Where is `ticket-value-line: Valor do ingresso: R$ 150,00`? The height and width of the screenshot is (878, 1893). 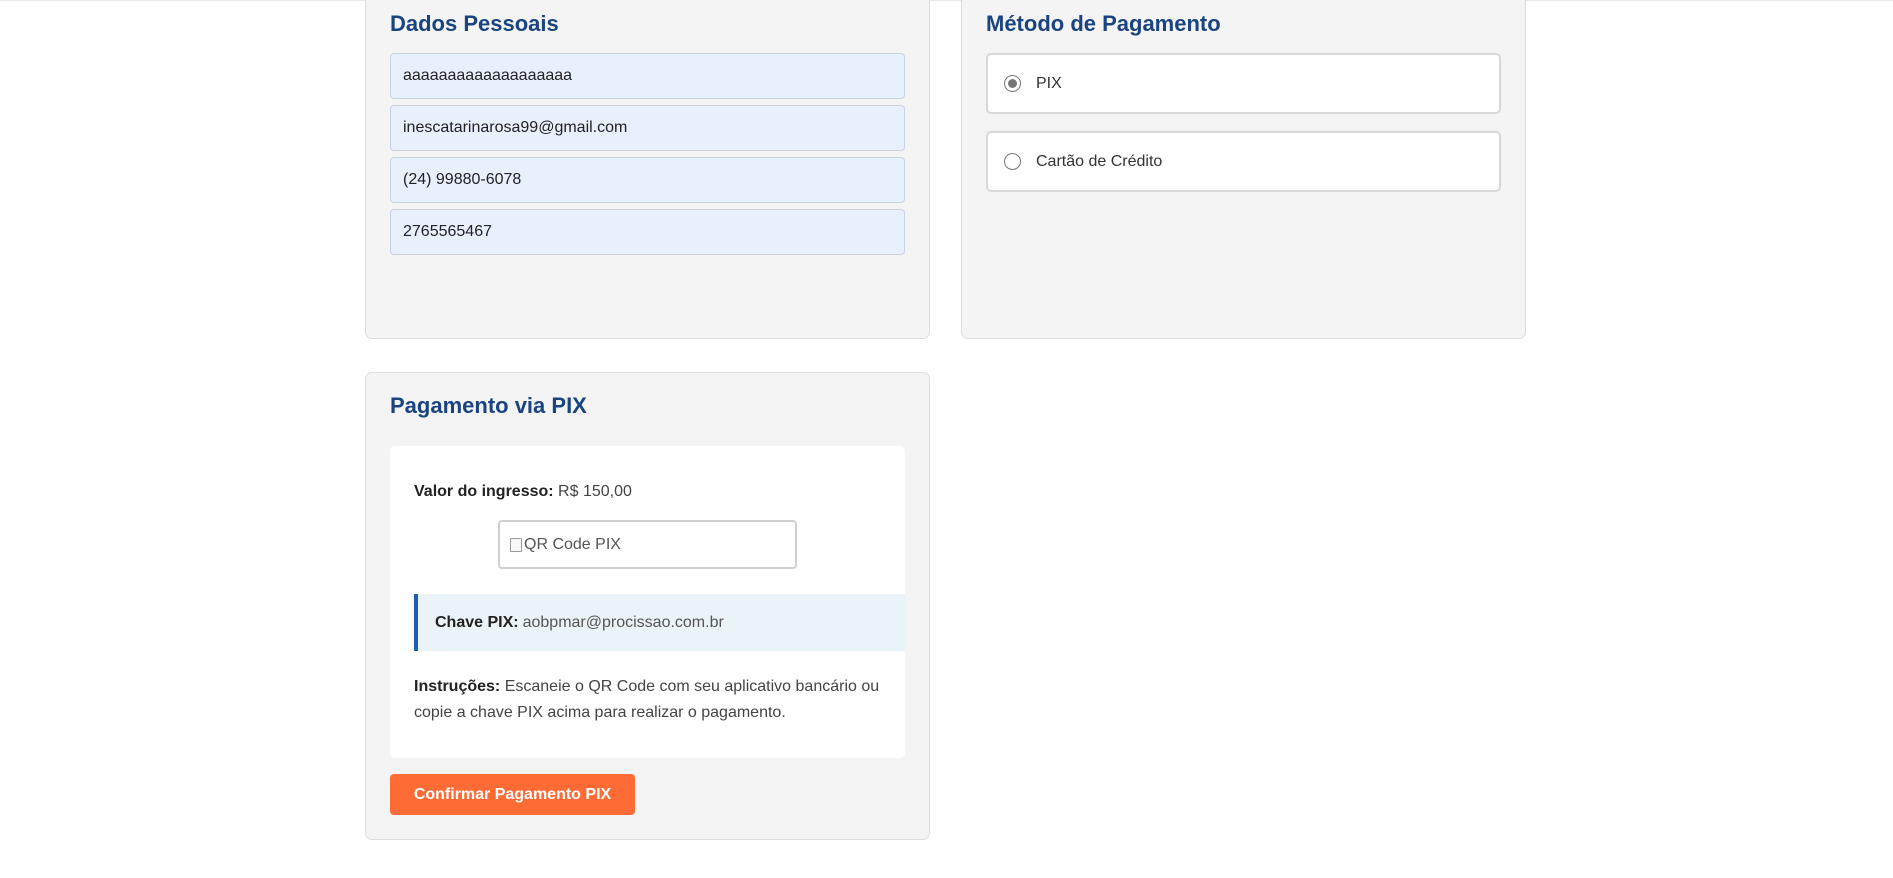
ticket-value-line: Valor do ingresso: R$ 150,00 is located at coordinates (523, 492).